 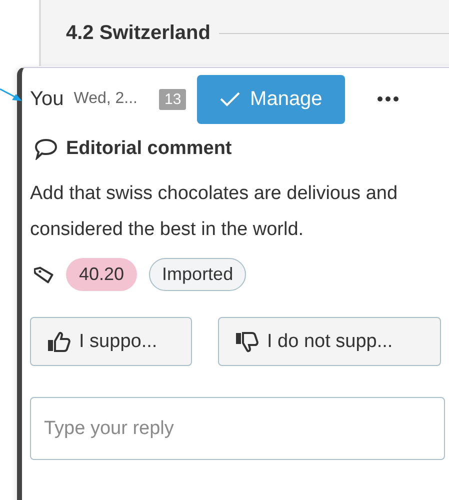 What do you see at coordinates (44, 274) in the screenshot?
I see `tag-icon` at bounding box center [44, 274].